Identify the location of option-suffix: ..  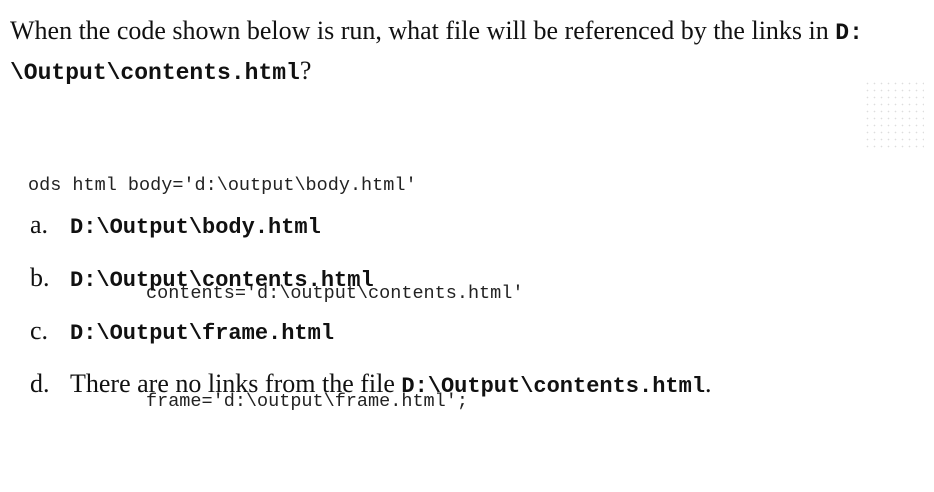
(708, 383).